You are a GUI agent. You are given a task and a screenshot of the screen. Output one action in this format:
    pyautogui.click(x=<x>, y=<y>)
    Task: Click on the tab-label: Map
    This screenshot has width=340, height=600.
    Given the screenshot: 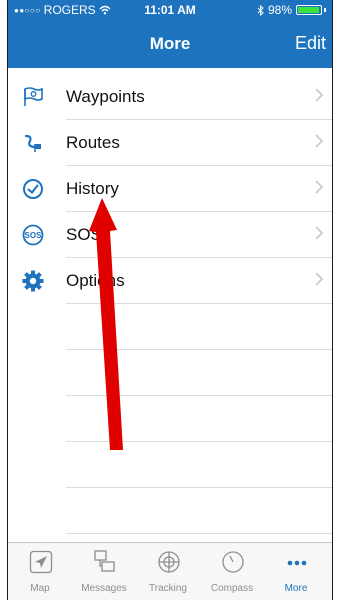 What is the action you would take?
    pyautogui.click(x=40, y=588)
    